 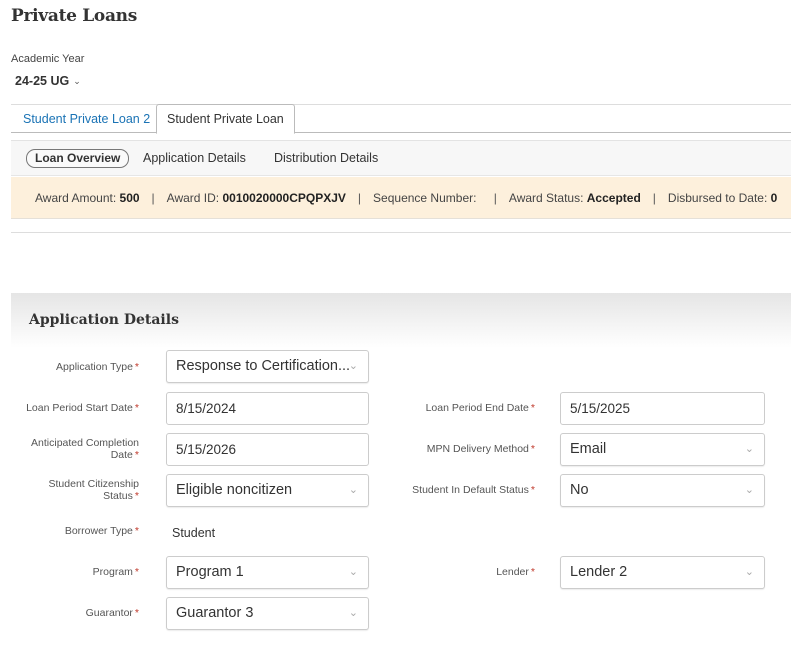 I want to click on guarantor-label: Guarantor *, so click(x=112, y=613).